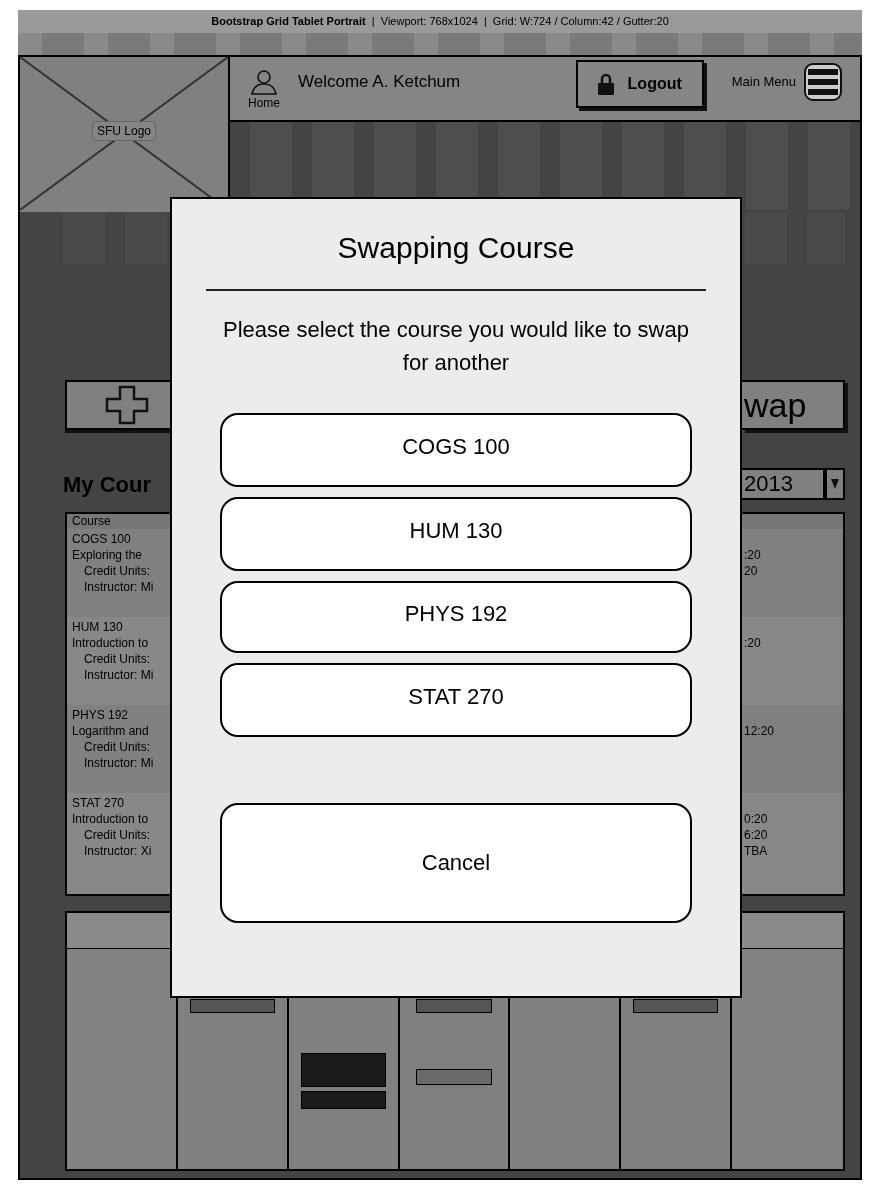 This screenshot has width=890, height=1187. I want to click on instructor-name: Instructor: Xi, so click(118, 851).